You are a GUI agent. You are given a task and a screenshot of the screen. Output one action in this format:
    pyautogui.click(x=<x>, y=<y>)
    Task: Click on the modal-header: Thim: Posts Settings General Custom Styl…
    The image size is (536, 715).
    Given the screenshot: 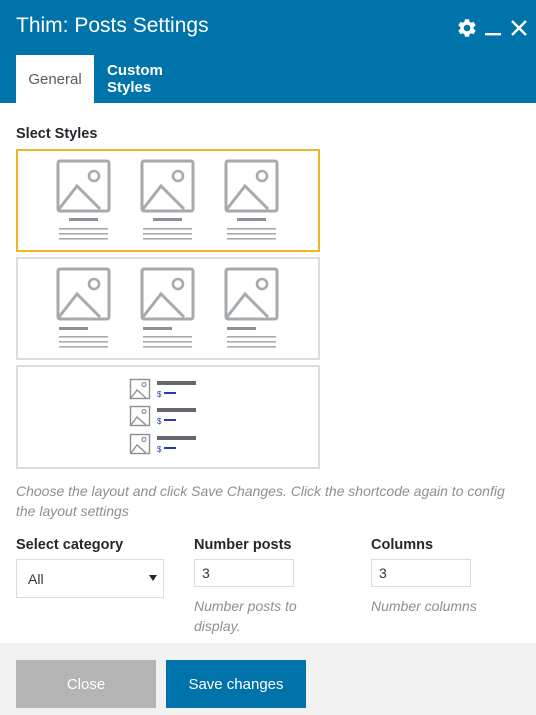 What is the action you would take?
    pyautogui.click(x=268, y=51)
    